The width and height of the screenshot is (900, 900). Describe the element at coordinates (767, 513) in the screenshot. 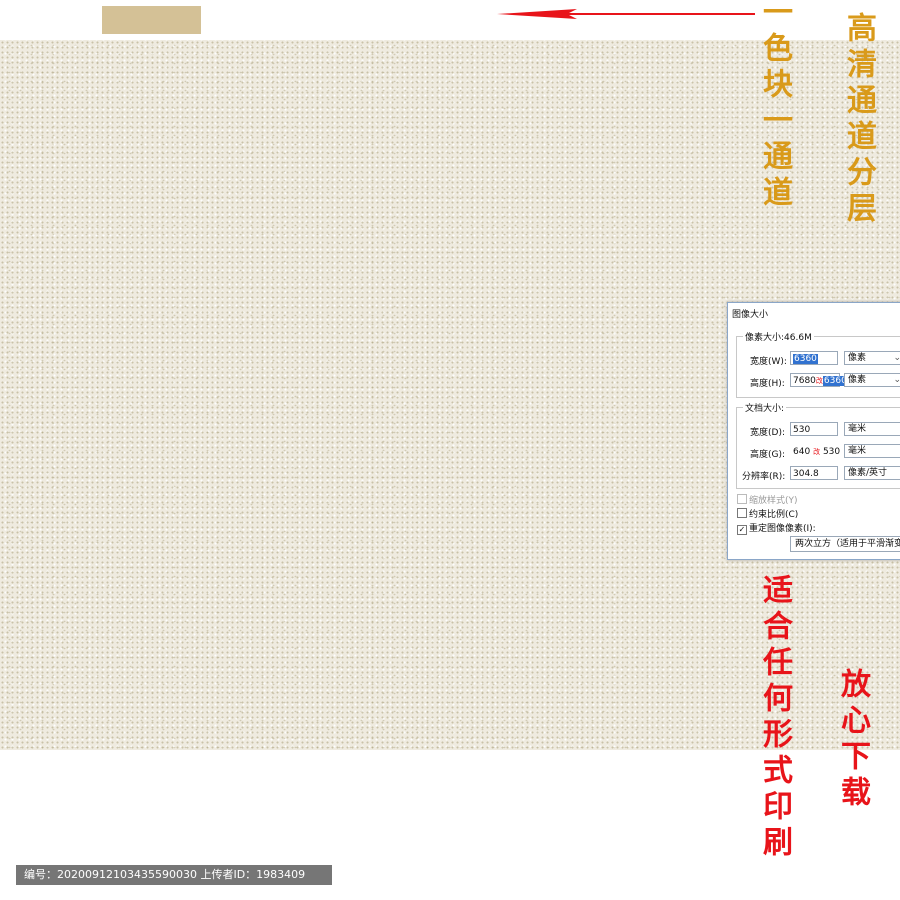

I see `constrain-proportions-checkbox: 约束比例(C)` at that location.